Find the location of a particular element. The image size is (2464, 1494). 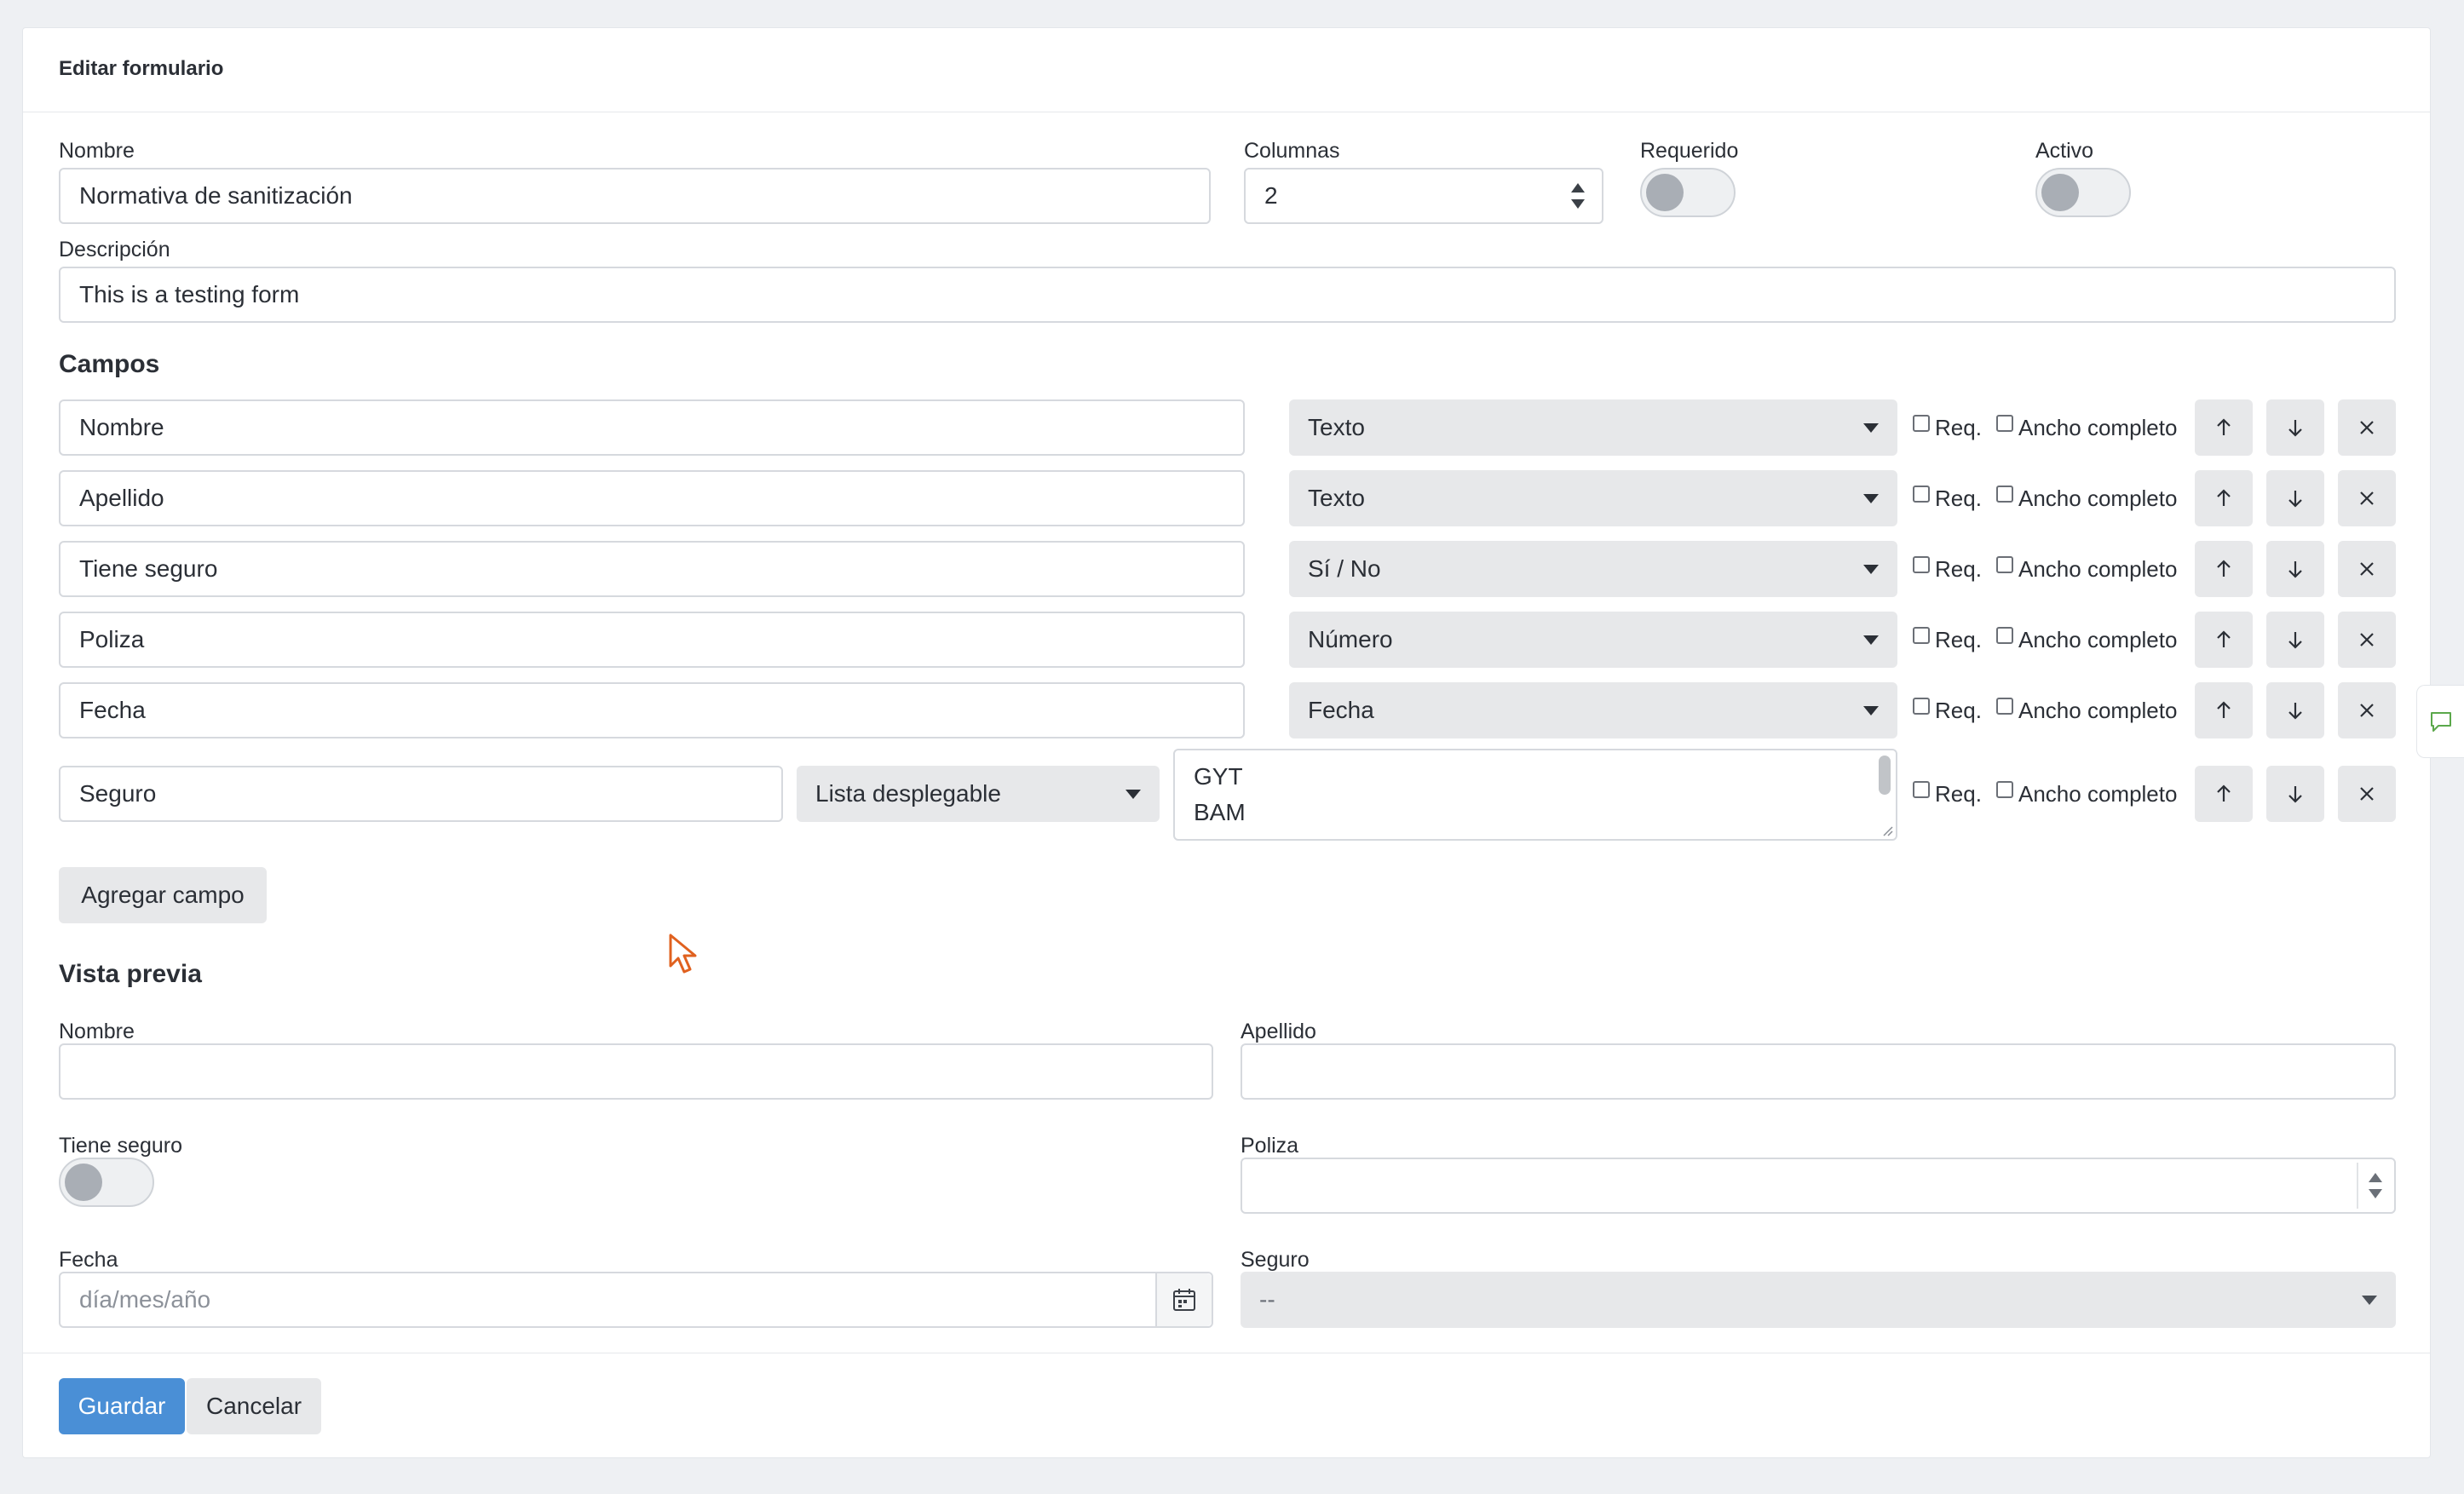

preview-seguro-select: -- is located at coordinates (1818, 1300).